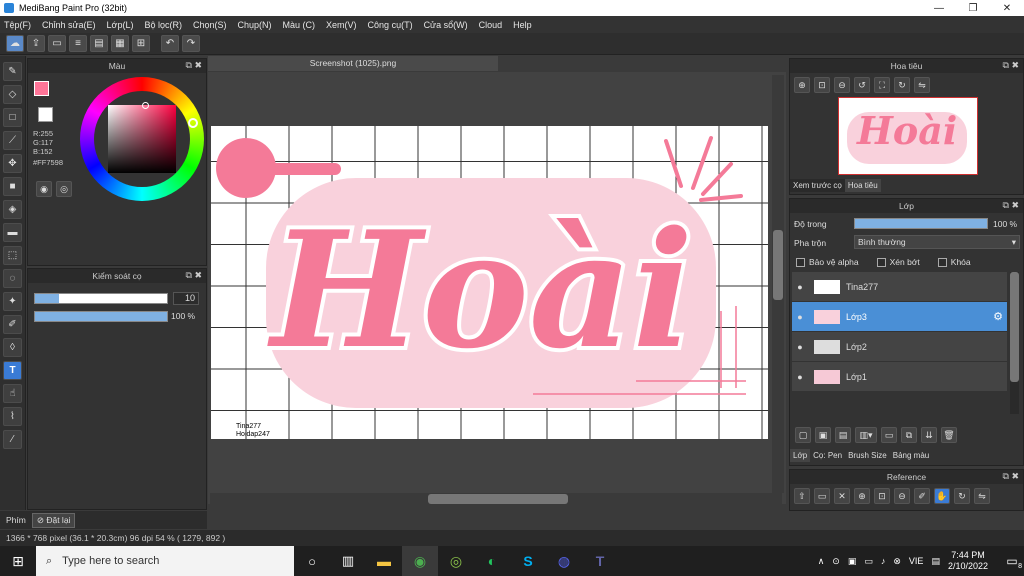 The image size is (1024, 576). Describe the element at coordinates (299, 25) in the screenshot. I see `menu-color: Màu (C)` at that location.